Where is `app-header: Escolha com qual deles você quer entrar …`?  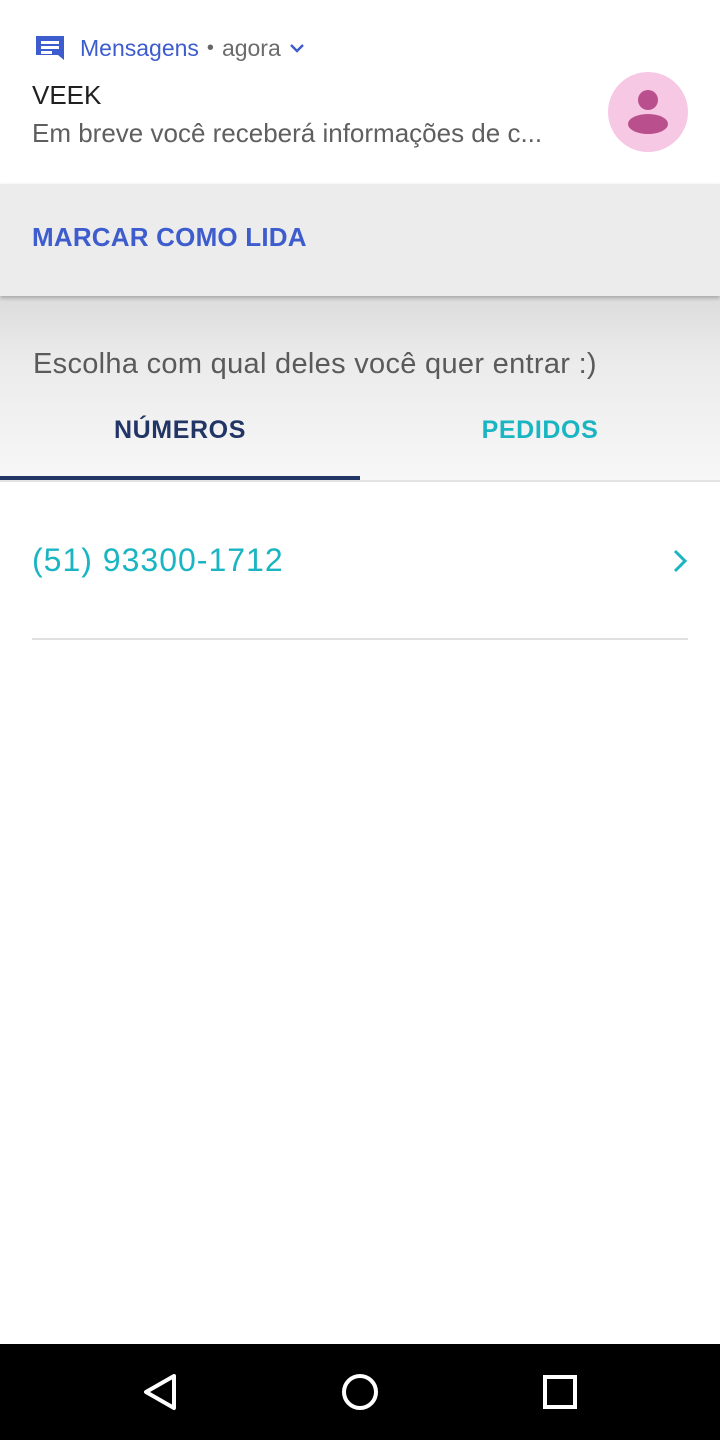 app-header: Escolha com qual deles você quer entrar … is located at coordinates (360, 388).